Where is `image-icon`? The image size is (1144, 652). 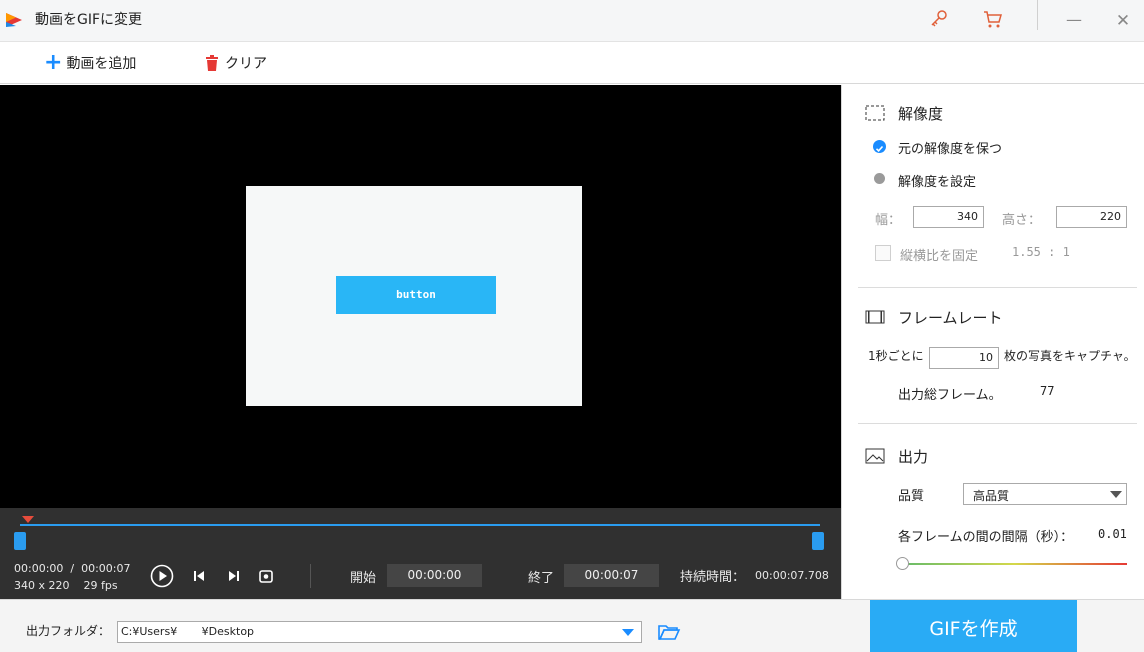
image-icon is located at coordinates (875, 456).